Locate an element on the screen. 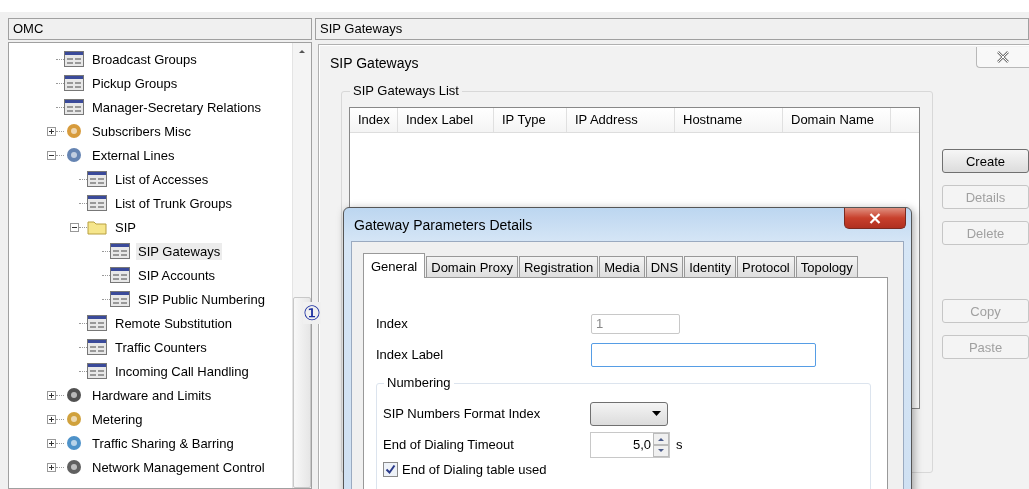 This screenshot has height=489, width=1029. tree-item: SIP is located at coordinates (125, 227).